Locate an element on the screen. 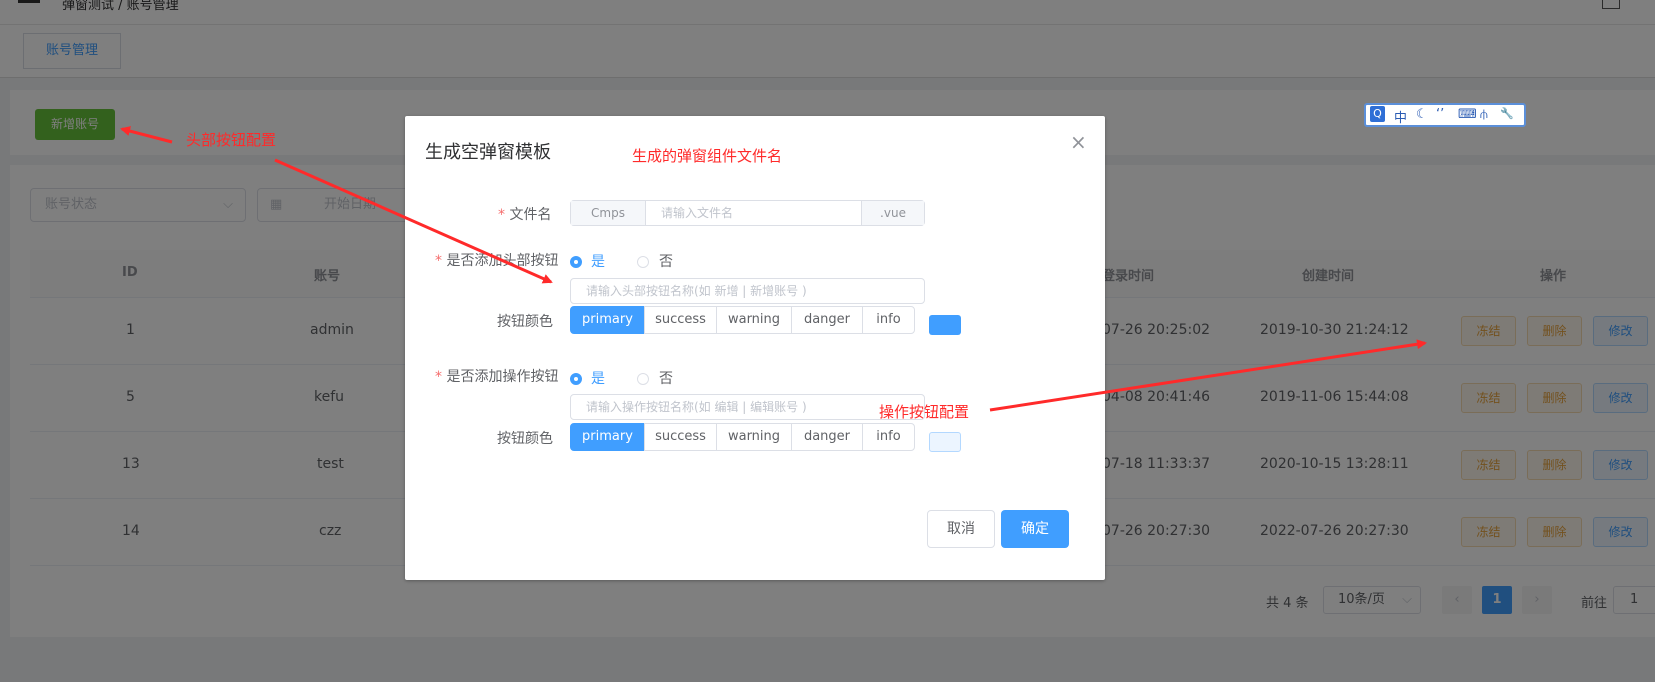  arrow-to-header-input is located at coordinates (413, 221).